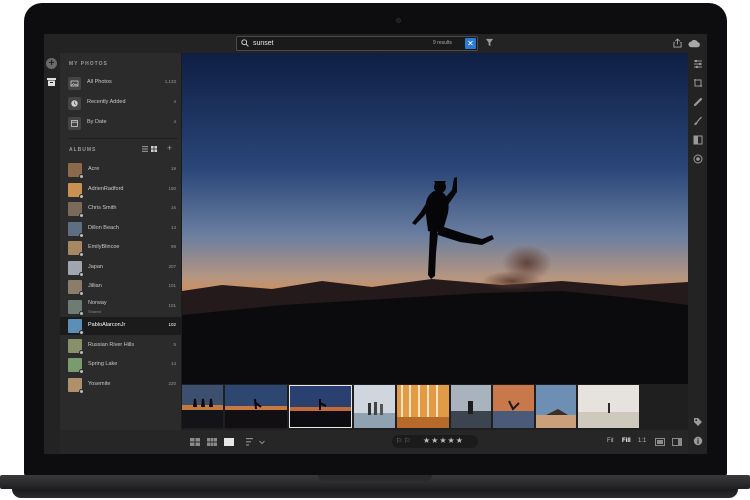 The width and height of the screenshot is (750, 500). What do you see at coordinates (698, 83) in the screenshot?
I see `crop-rotate-icon` at bounding box center [698, 83].